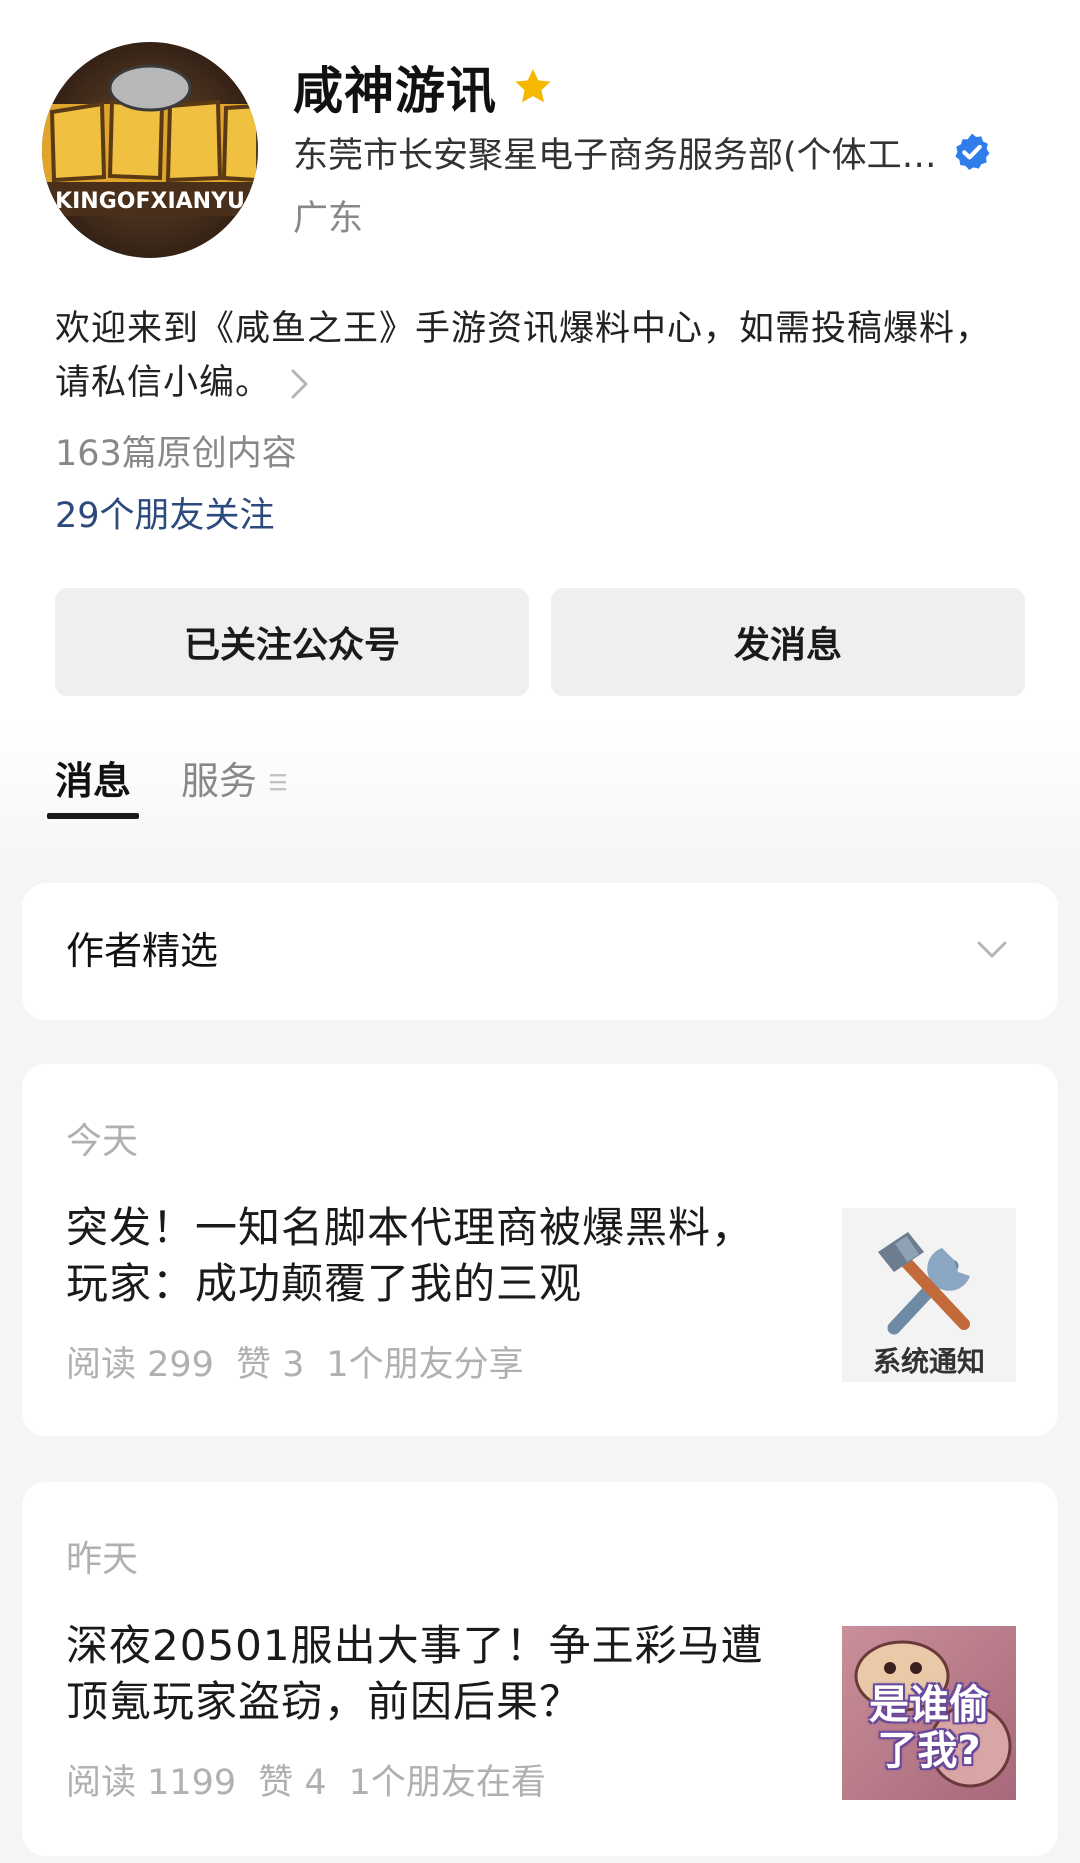  Describe the element at coordinates (451, 1256) in the screenshot. I see `article-title: 突发！一知名脚本代理商被爆黑料， 玩家：成功颠覆了我的三观` at that location.